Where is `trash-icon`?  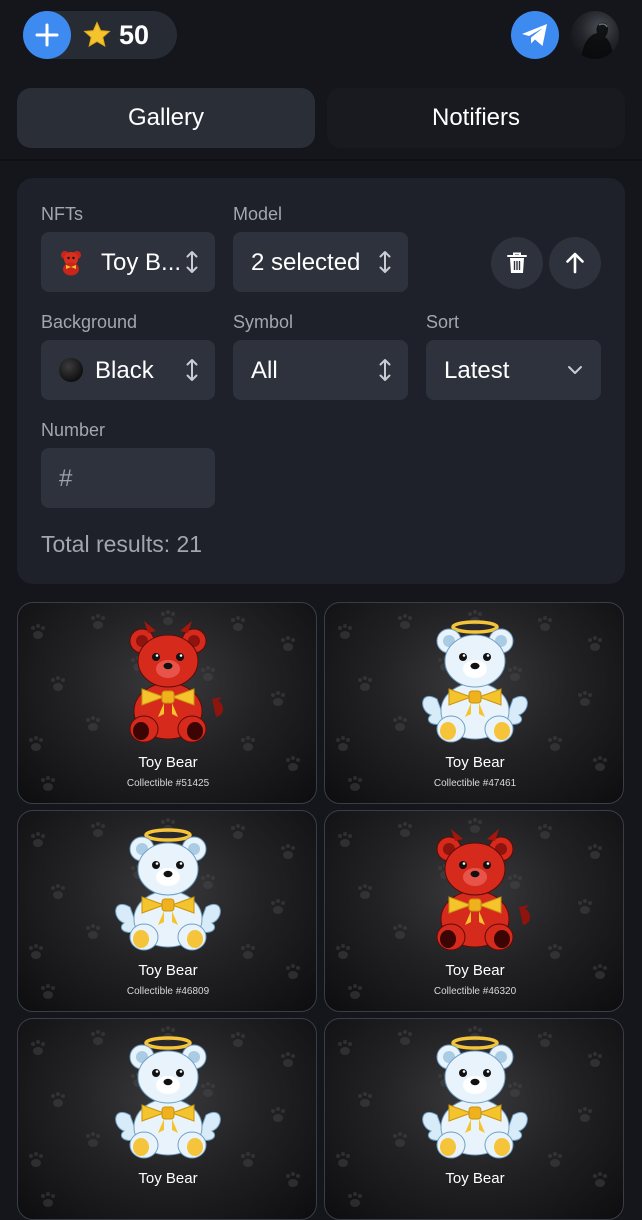
trash-icon is located at coordinates (517, 262).